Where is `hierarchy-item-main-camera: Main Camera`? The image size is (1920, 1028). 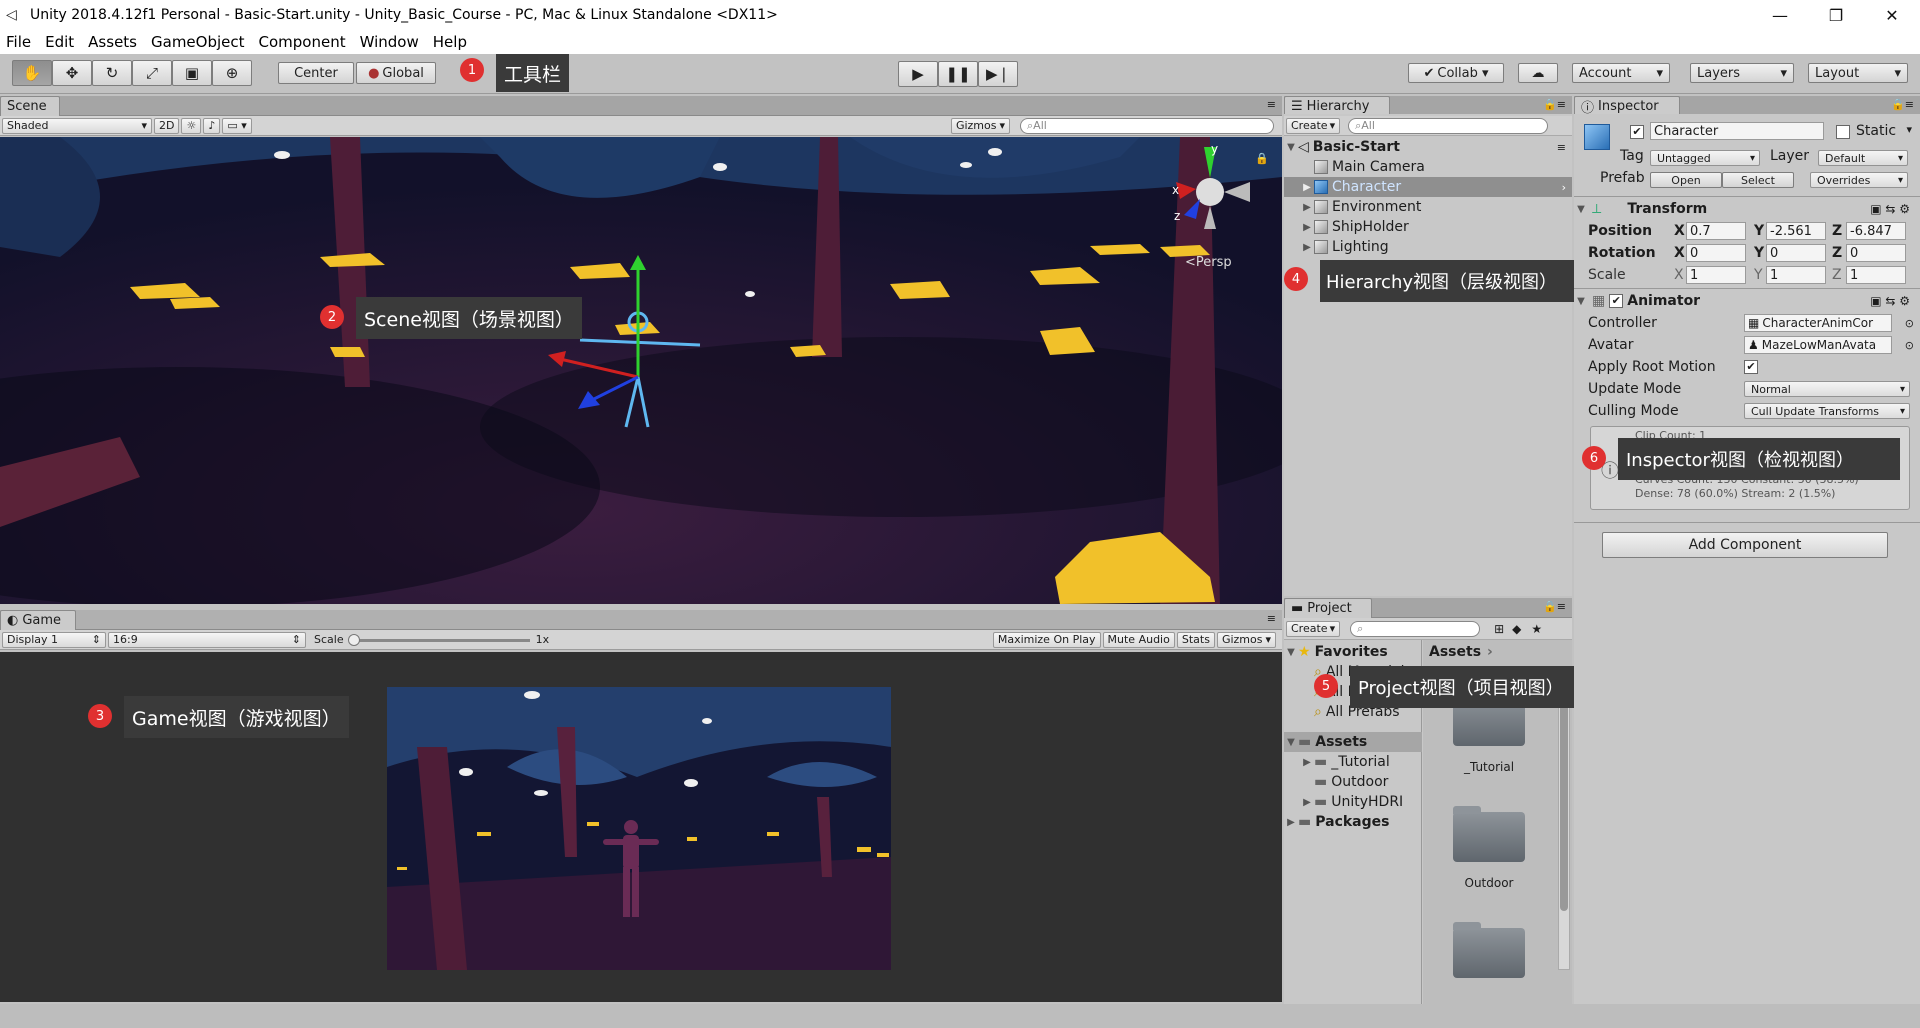
hierarchy-item-main-camera: Main Camera is located at coordinates (1428, 167).